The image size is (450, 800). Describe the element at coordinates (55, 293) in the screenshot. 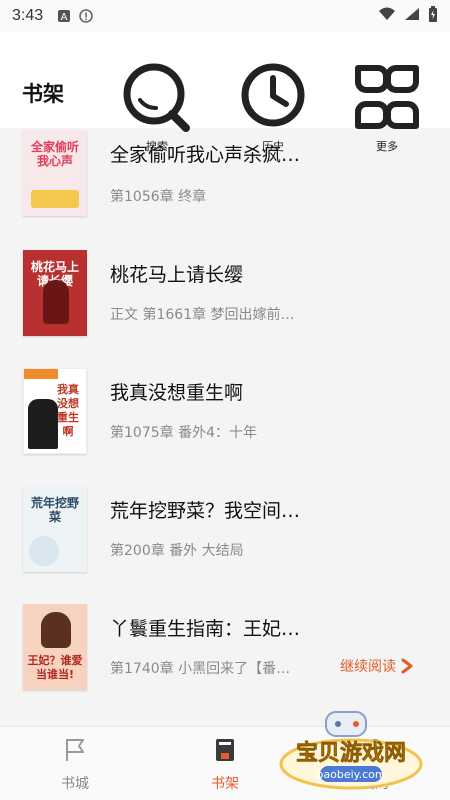

I see `book-cover: 桃花马上请长缨` at that location.